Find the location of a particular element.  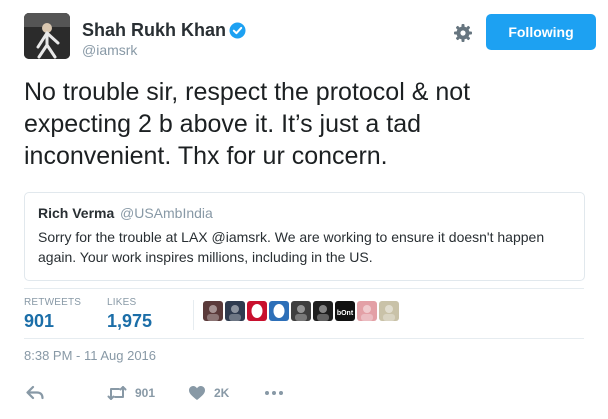

more-button is located at coordinates (274, 393).